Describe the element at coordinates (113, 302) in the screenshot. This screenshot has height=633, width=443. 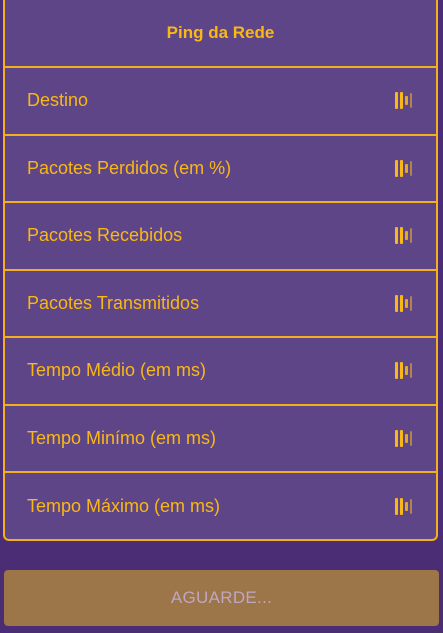
I see `row-label: Pacotes Transmitidos` at that location.